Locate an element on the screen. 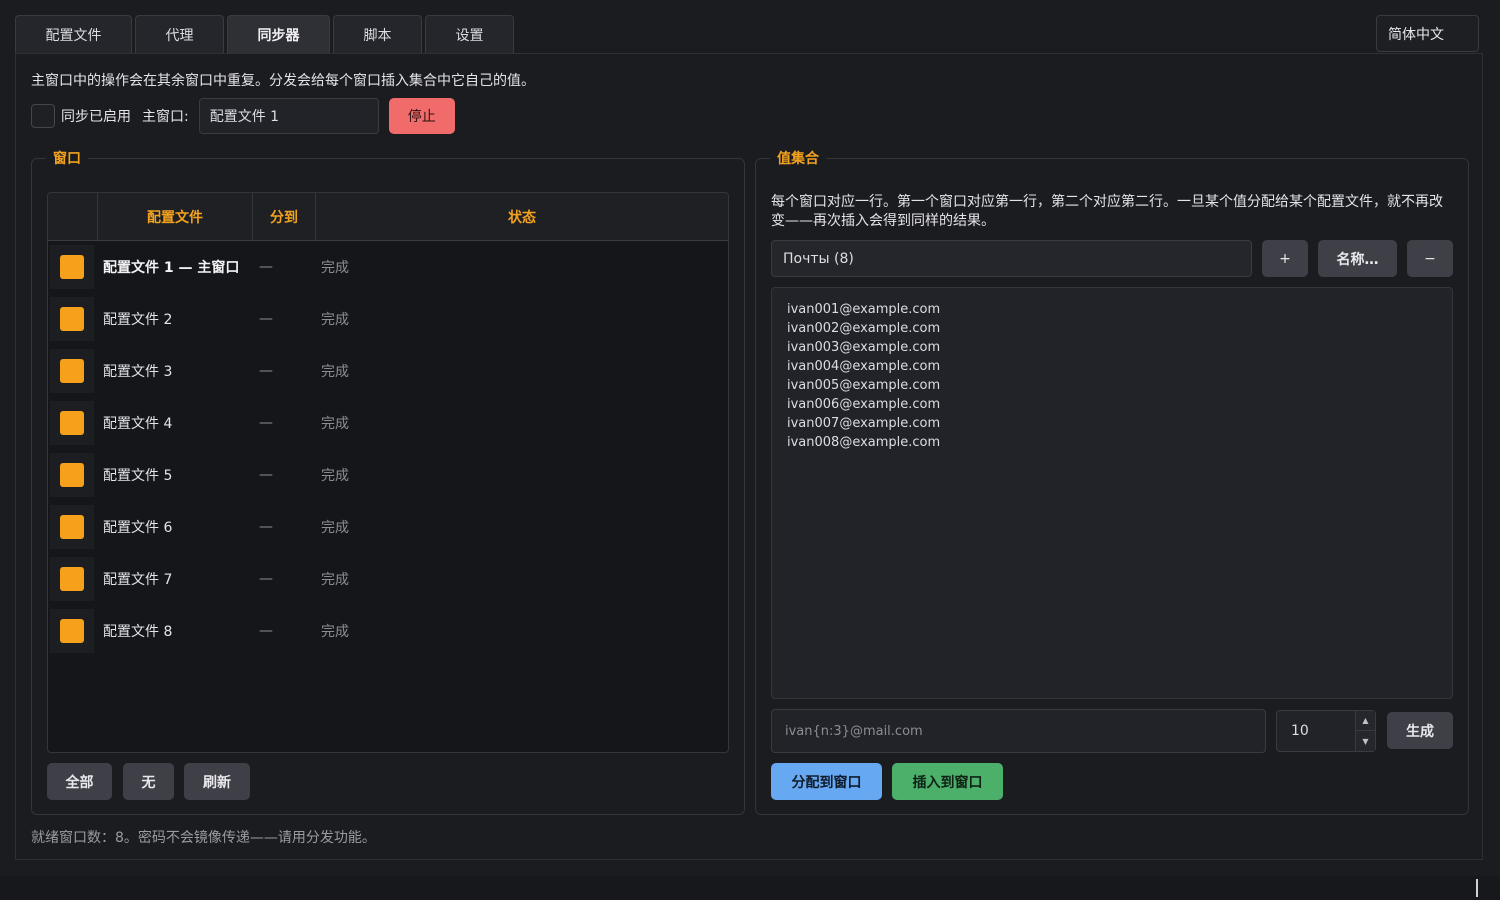 This screenshot has height=900, width=1500. sync-enabled-label: 同步已启用 is located at coordinates (96, 117).